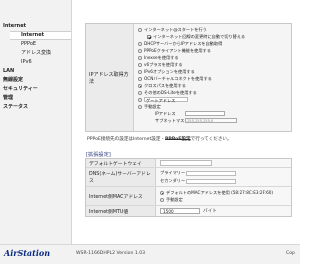  I want to click on option-label: Inexseを使用する, so click(161, 57).